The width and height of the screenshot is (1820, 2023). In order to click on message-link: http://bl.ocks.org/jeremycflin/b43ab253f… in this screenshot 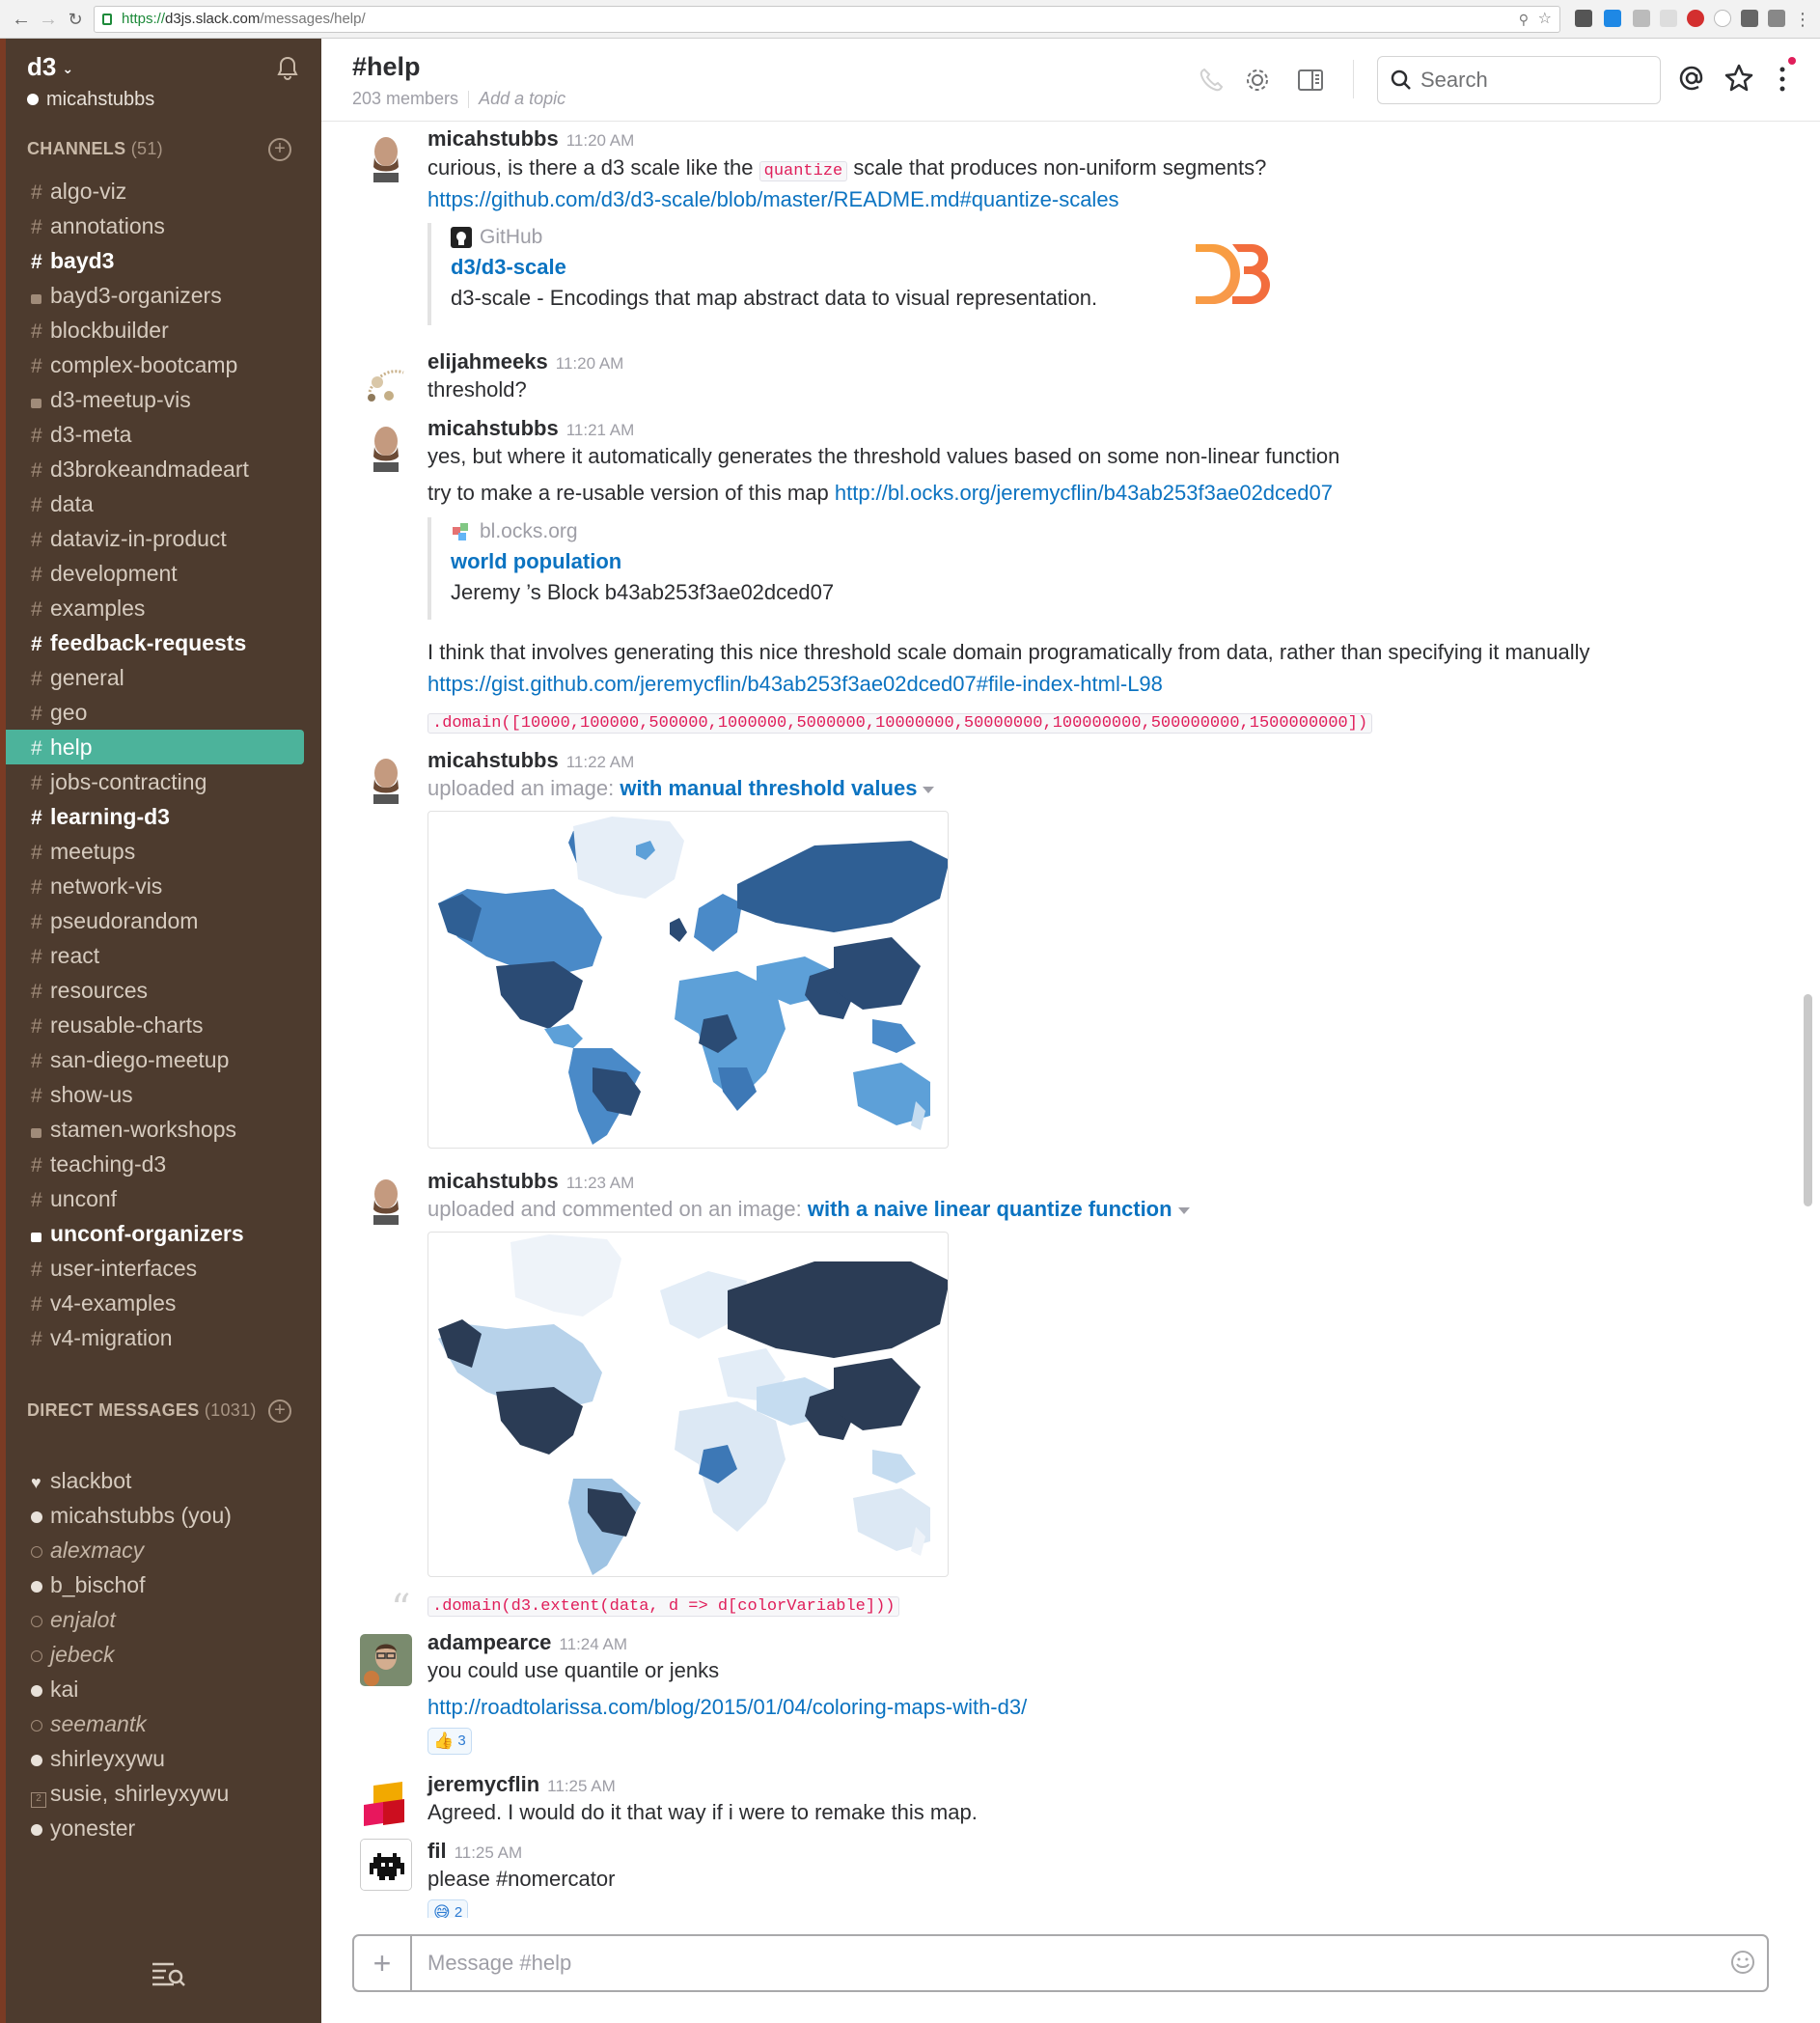, I will do `click(1084, 493)`.